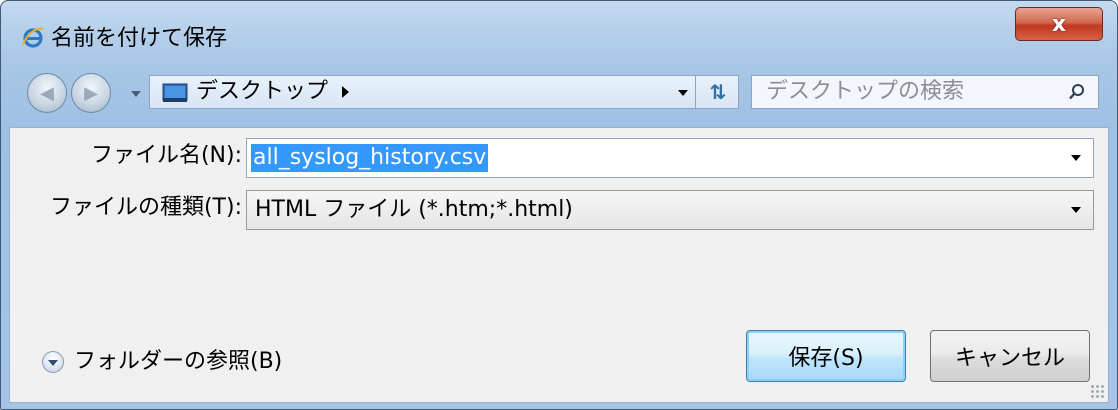  What do you see at coordinates (1010, 356) in the screenshot?
I see `cancel-button: キャンセル` at bounding box center [1010, 356].